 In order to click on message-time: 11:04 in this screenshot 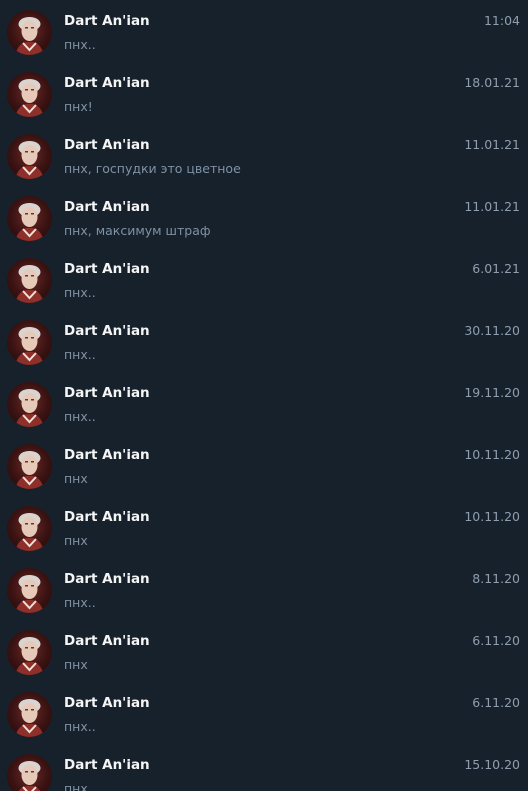, I will do `click(501, 20)`.